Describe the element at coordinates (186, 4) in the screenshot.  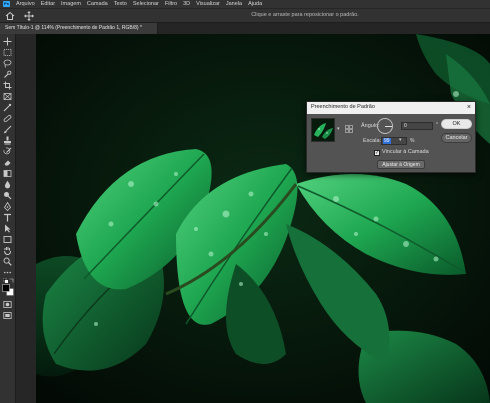
I see `menu-3d: 3D` at that location.